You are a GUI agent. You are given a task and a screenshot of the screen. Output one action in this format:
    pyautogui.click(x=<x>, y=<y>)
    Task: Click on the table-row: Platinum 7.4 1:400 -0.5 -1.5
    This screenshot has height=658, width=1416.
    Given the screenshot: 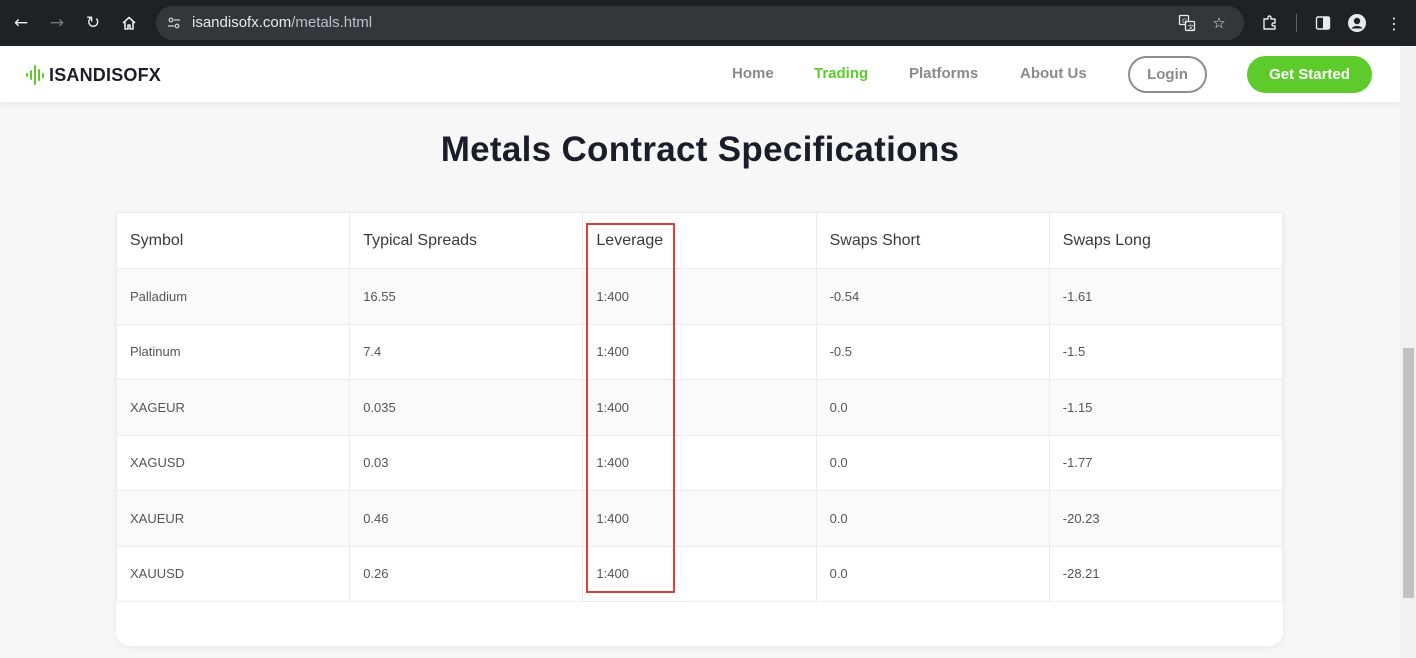 What is the action you would take?
    pyautogui.click(x=699, y=351)
    